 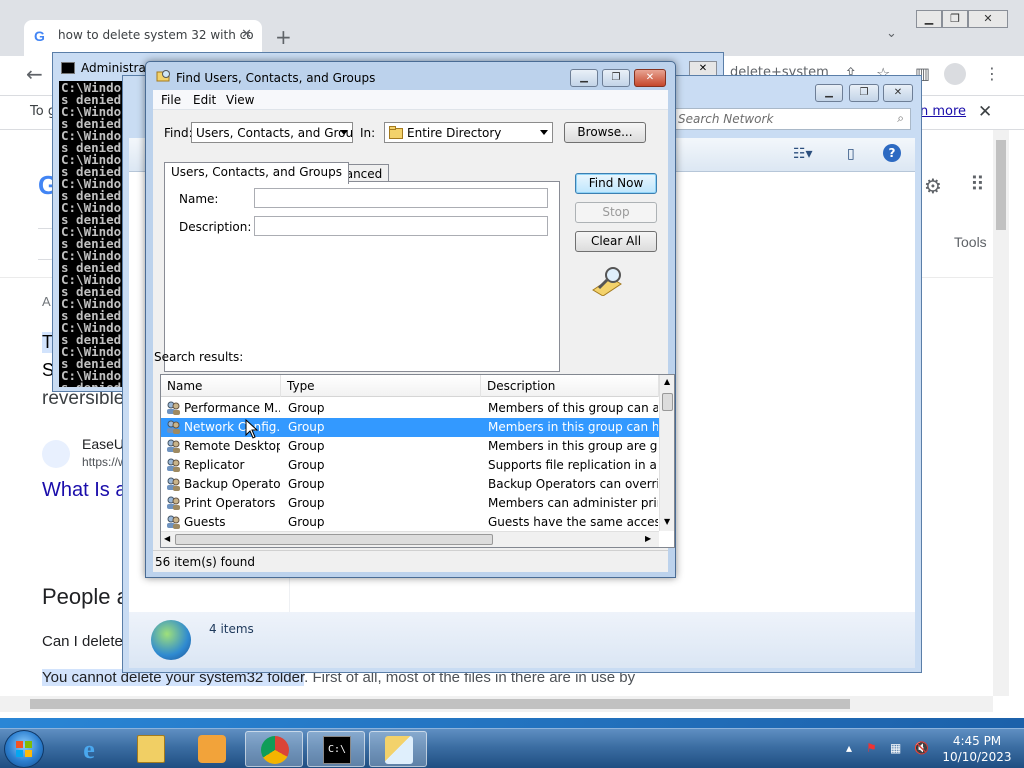 What do you see at coordinates (512, 748) in the screenshot?
I see `taskbar: e C:\ ▴ ⚑ ▦ 🔇 4:45 PM 10/10/2023` at bounding box center [512, 748].